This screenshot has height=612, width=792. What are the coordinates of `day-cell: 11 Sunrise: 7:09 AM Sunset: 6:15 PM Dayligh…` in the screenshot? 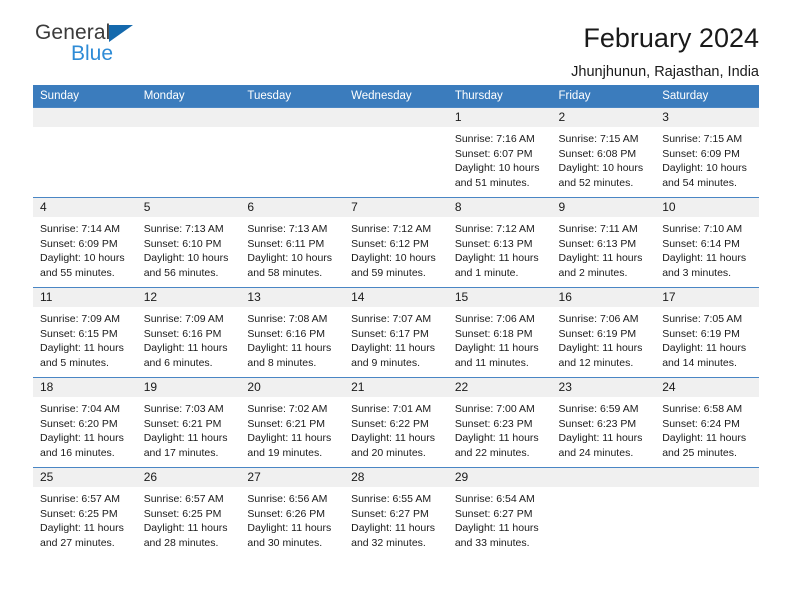 It's located at (85, 332).